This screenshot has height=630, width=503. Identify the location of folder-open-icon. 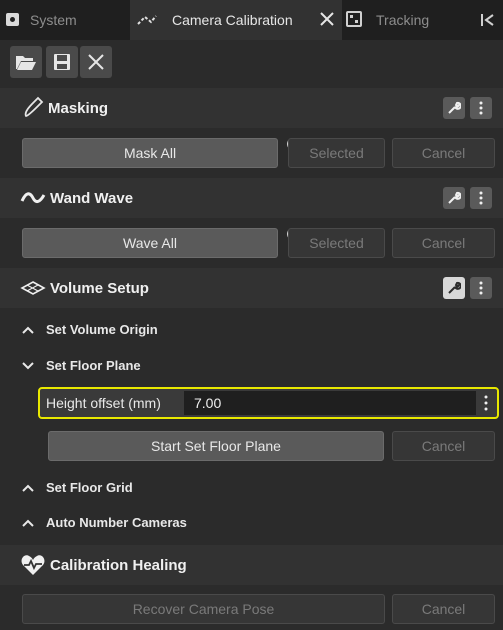
(26, 63).